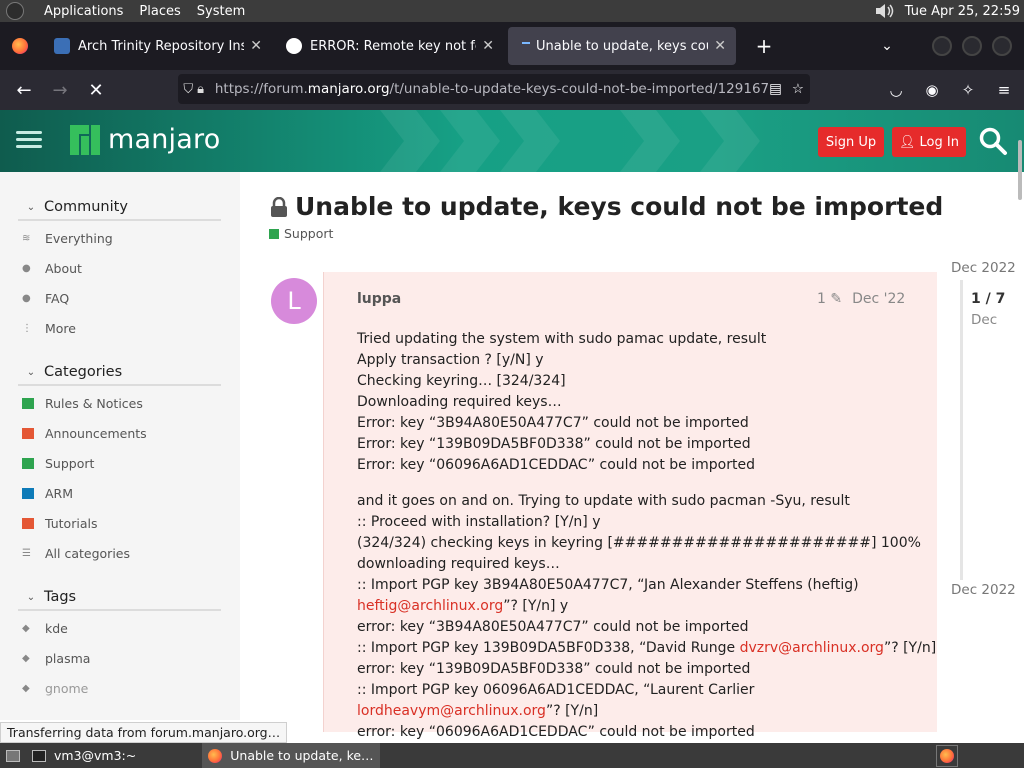  I want to click on page-scrollbar, so click(1020, 170).